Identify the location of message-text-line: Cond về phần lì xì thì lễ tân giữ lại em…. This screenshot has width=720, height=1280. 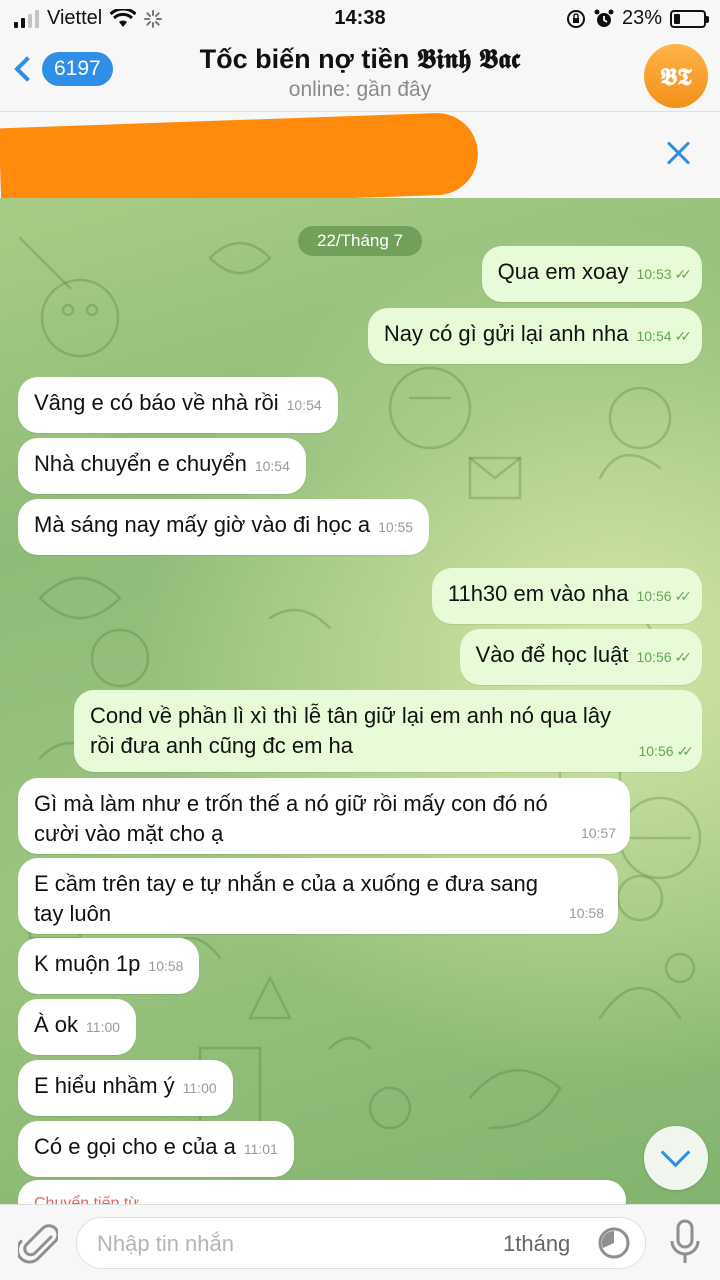
(351, 715).